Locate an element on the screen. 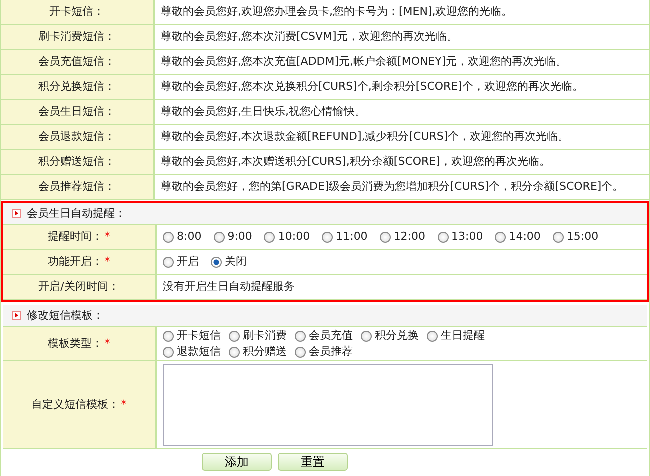 This screenshot has width=650, height=476. field-label: 刷卡消费短信： is located at coordinates (77, 37).